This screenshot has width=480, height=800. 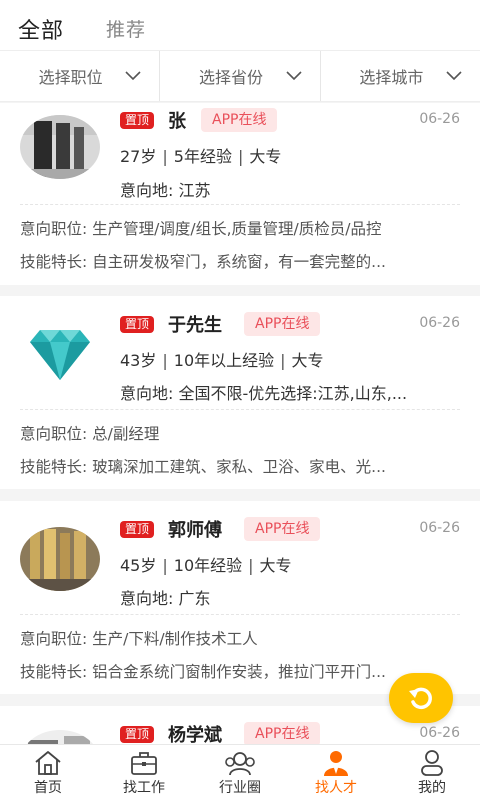 I want to click on tab-home-label: 首页, so click(x=48, y=788).